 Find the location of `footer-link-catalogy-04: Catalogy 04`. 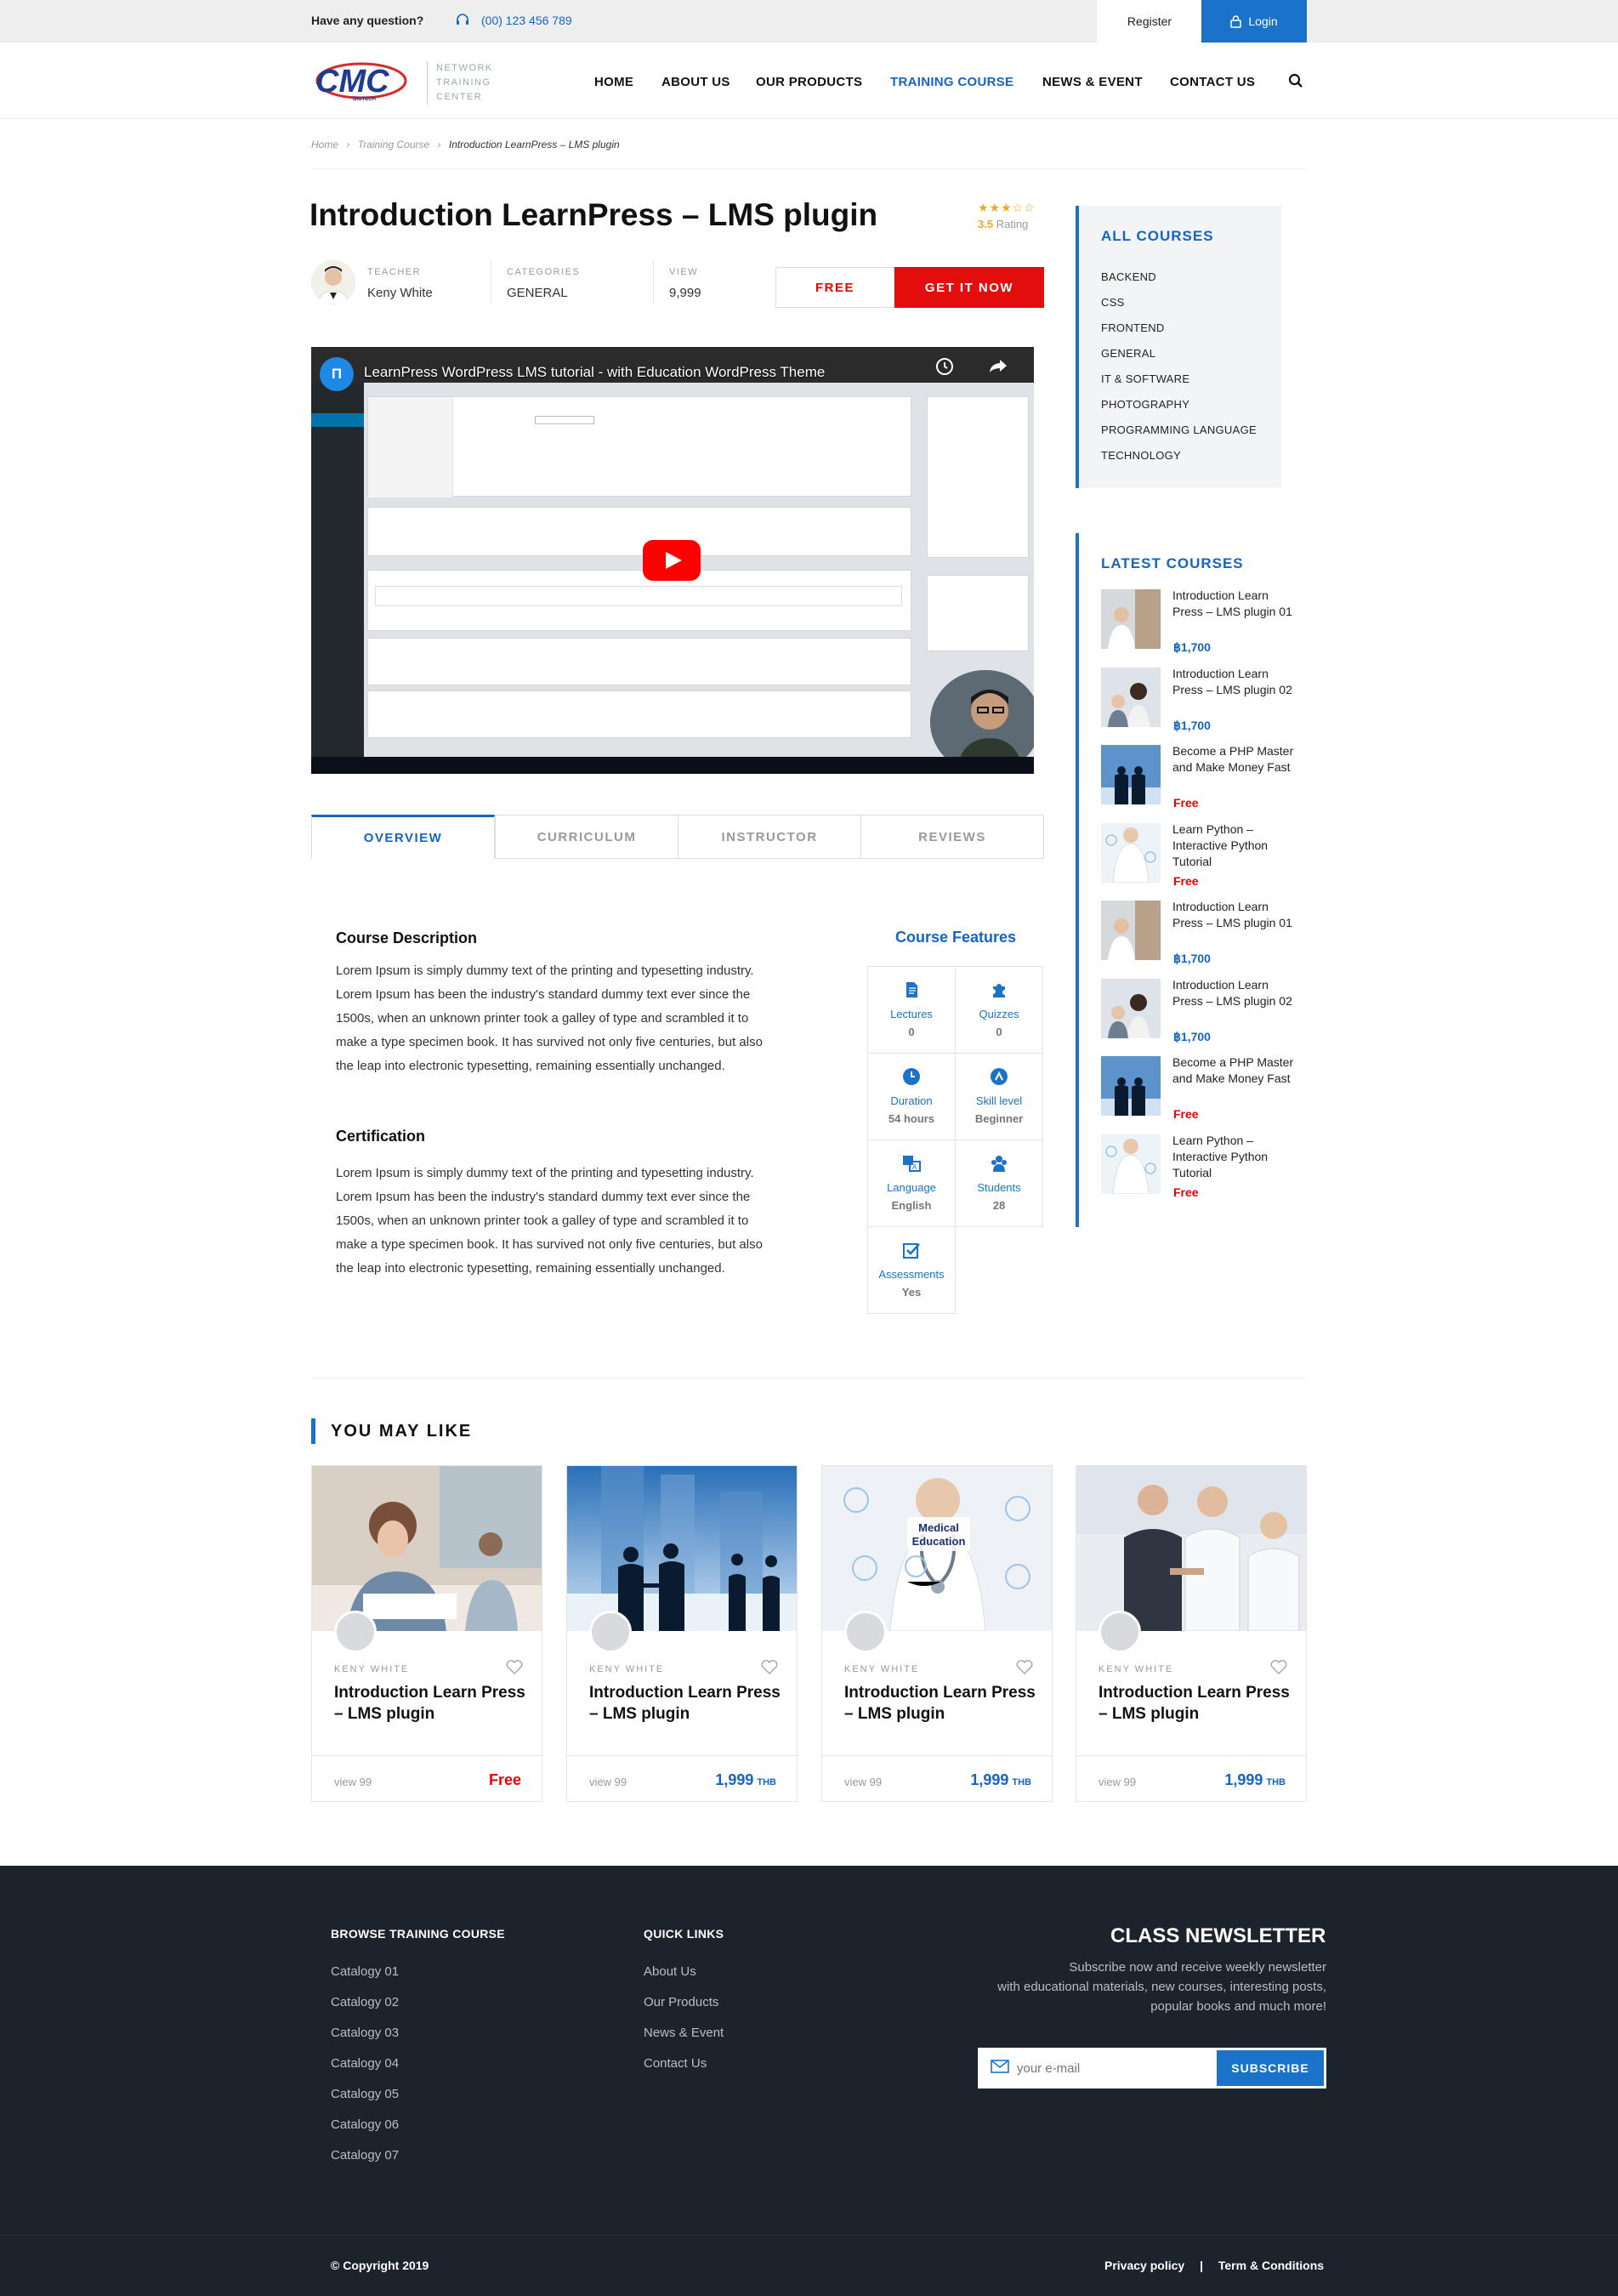

footer-link-catalogy-04: Catalogy 04 is located at coordinates (365, 2063).